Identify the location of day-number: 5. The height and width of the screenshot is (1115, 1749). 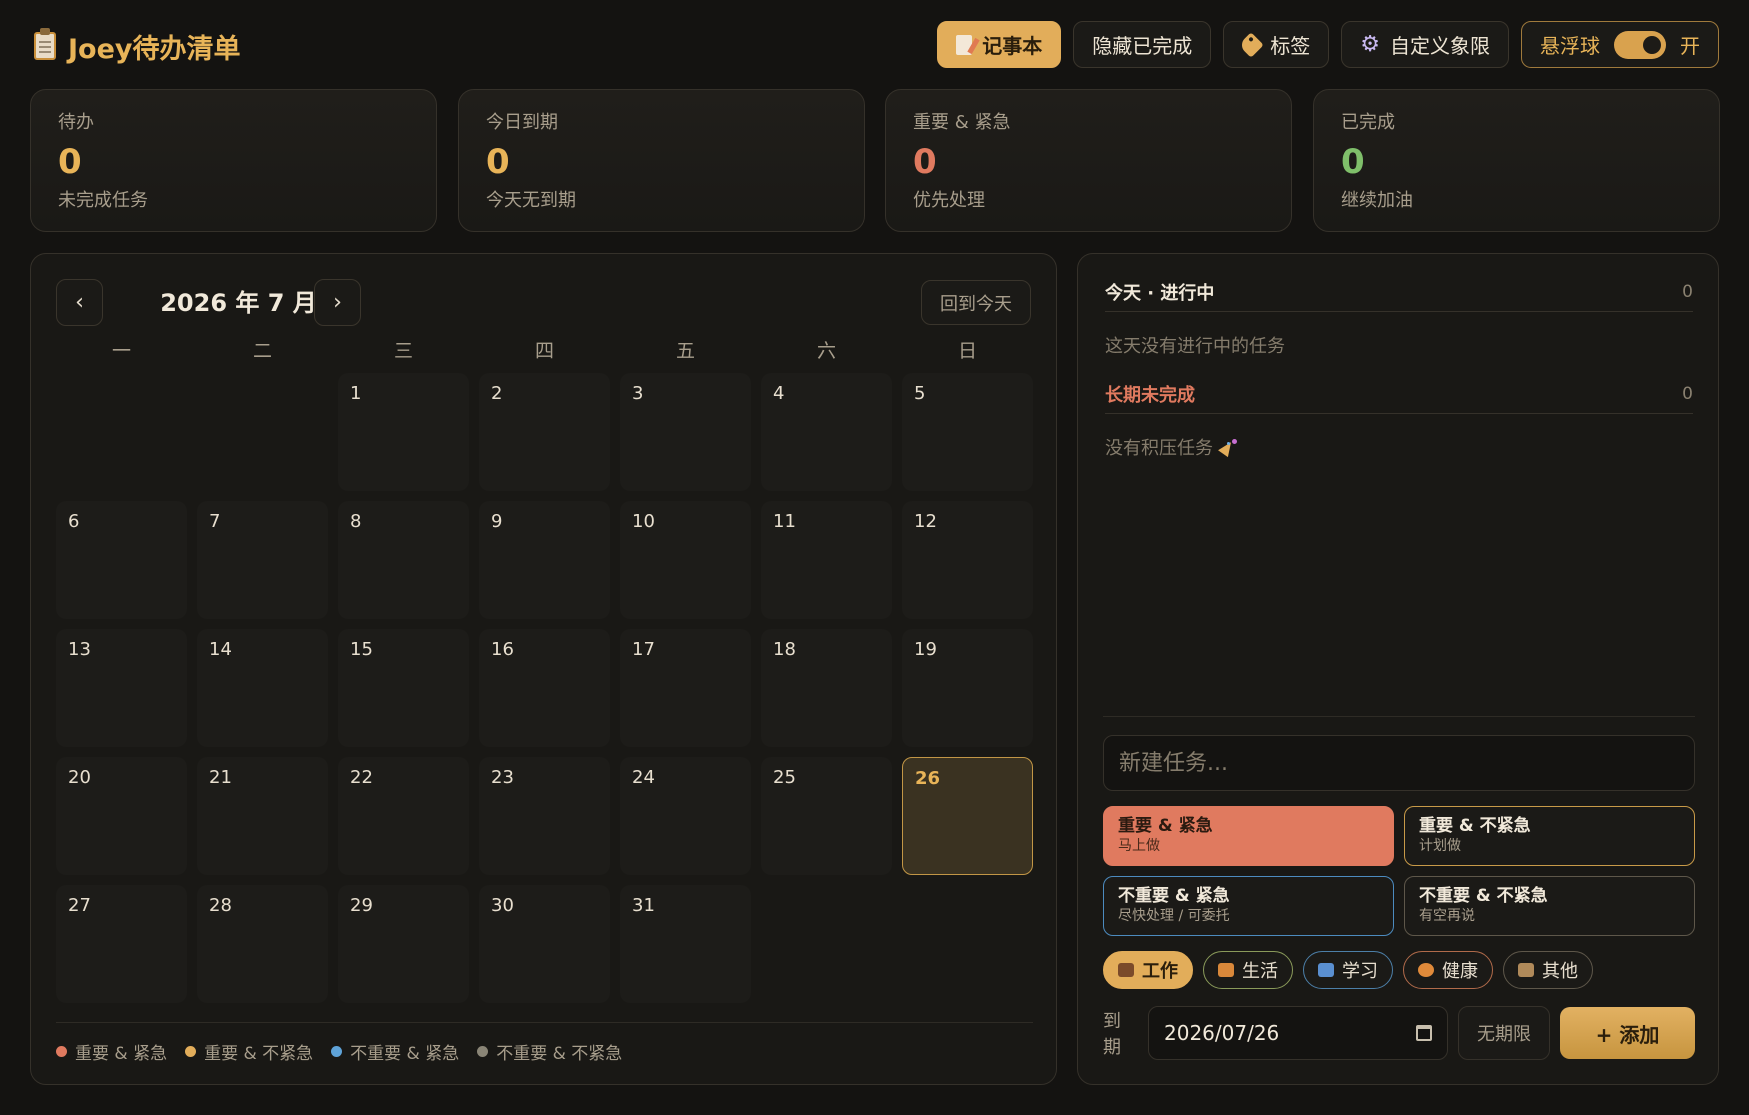
(920, 393).